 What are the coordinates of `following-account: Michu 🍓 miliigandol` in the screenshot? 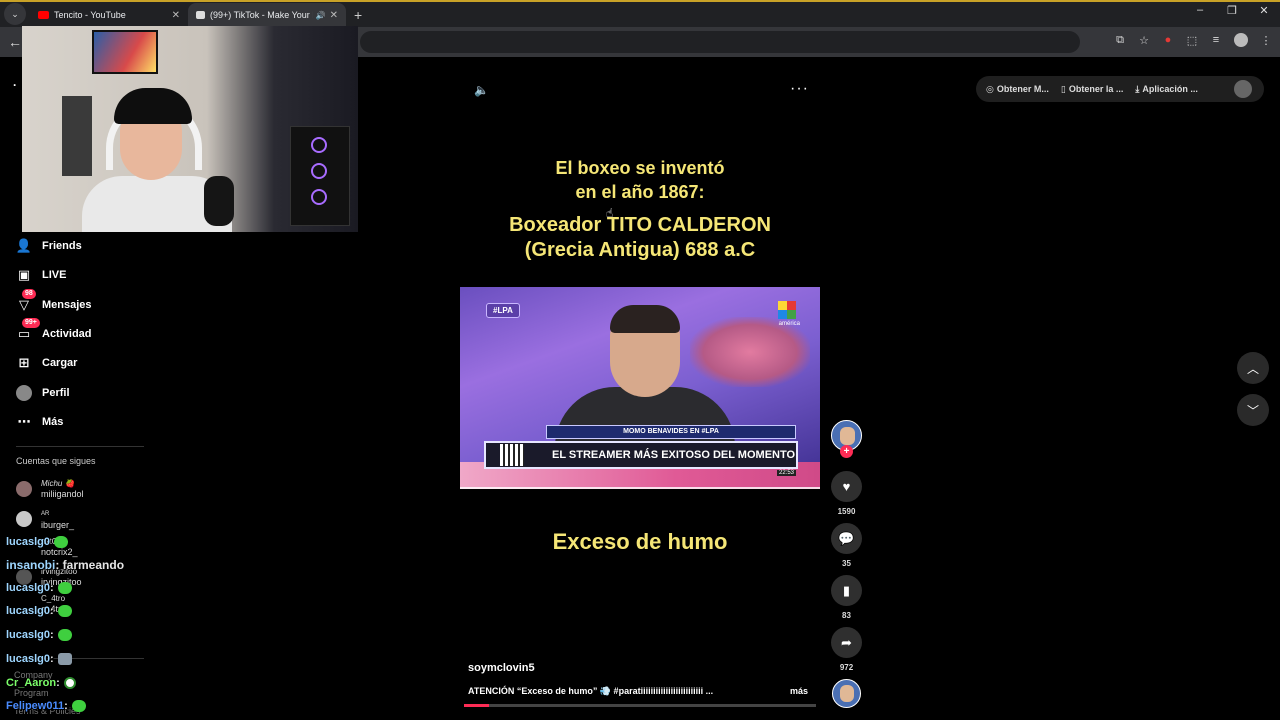 It's located at (50, 489).